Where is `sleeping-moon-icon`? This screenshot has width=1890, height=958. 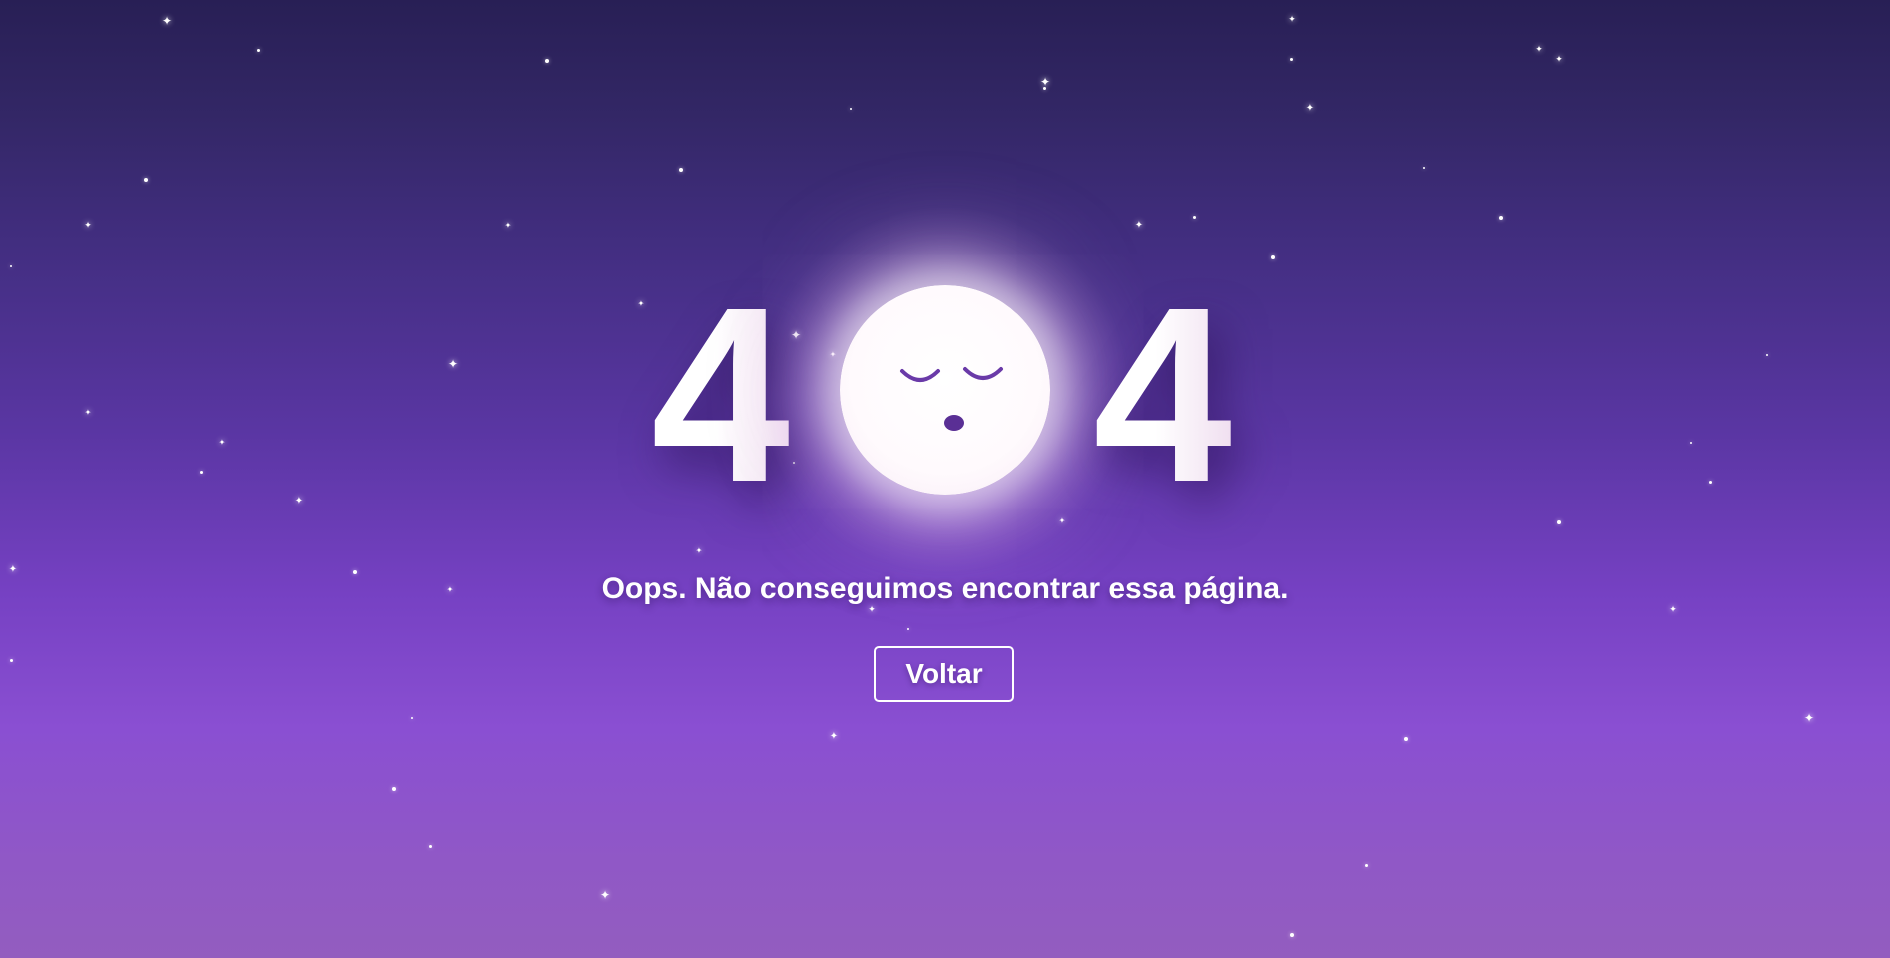
sleeping-moon-icon is located at coordinates (945, 390).